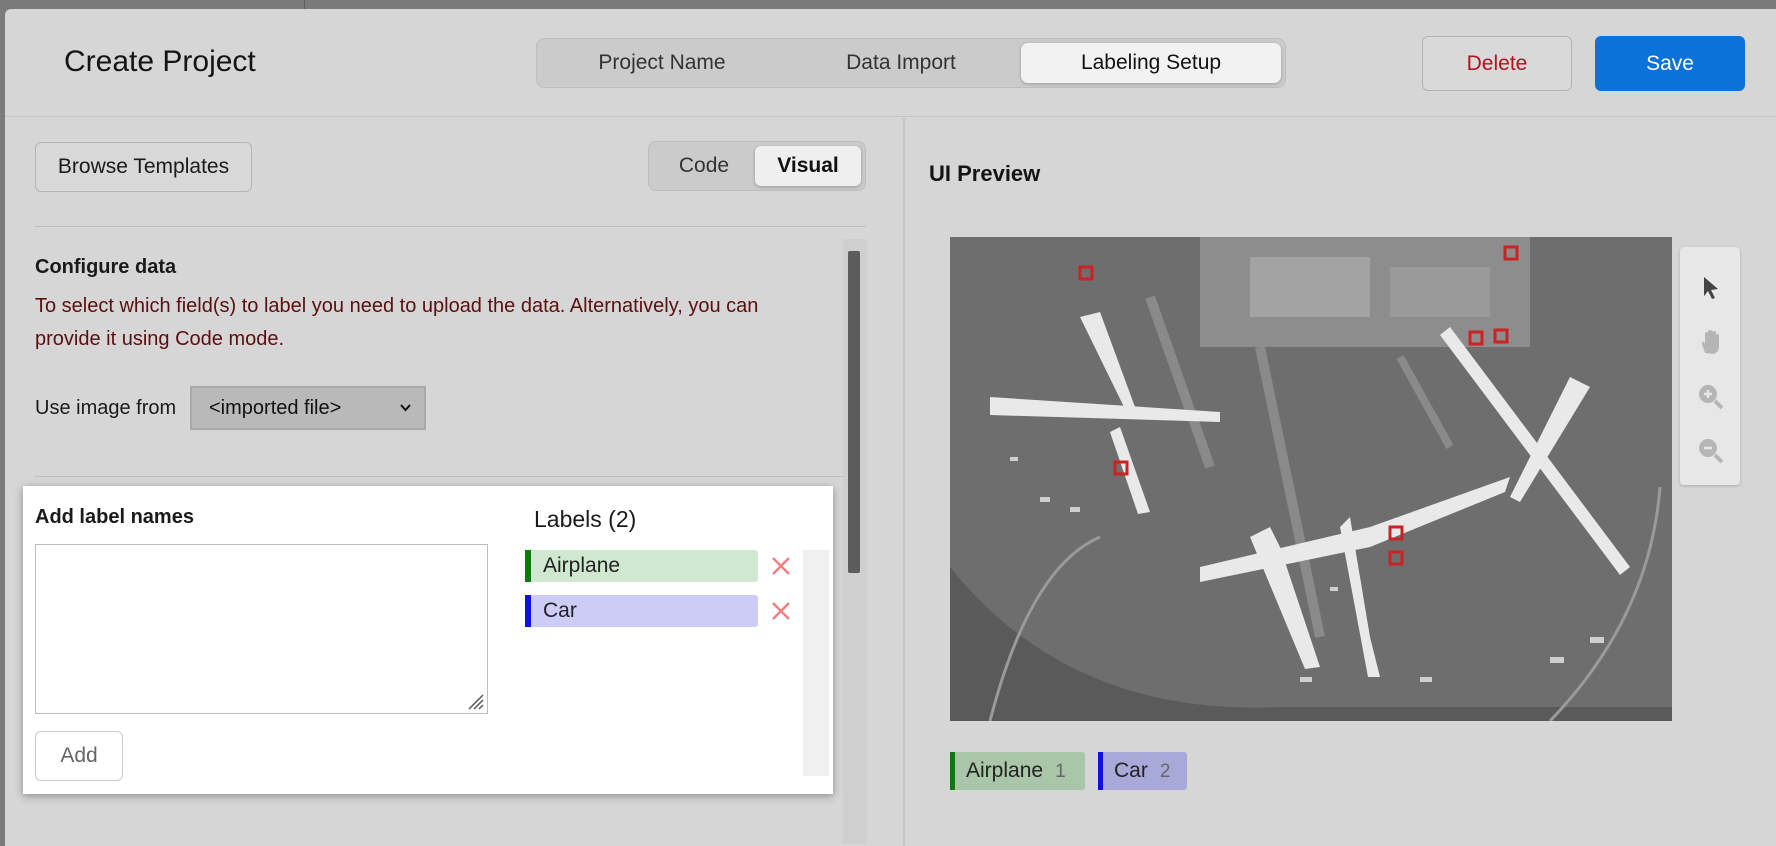 Image resolution: width=1776 pixels, height=846 pixels. I want to click on pointer-icon, so click(1710, 288).